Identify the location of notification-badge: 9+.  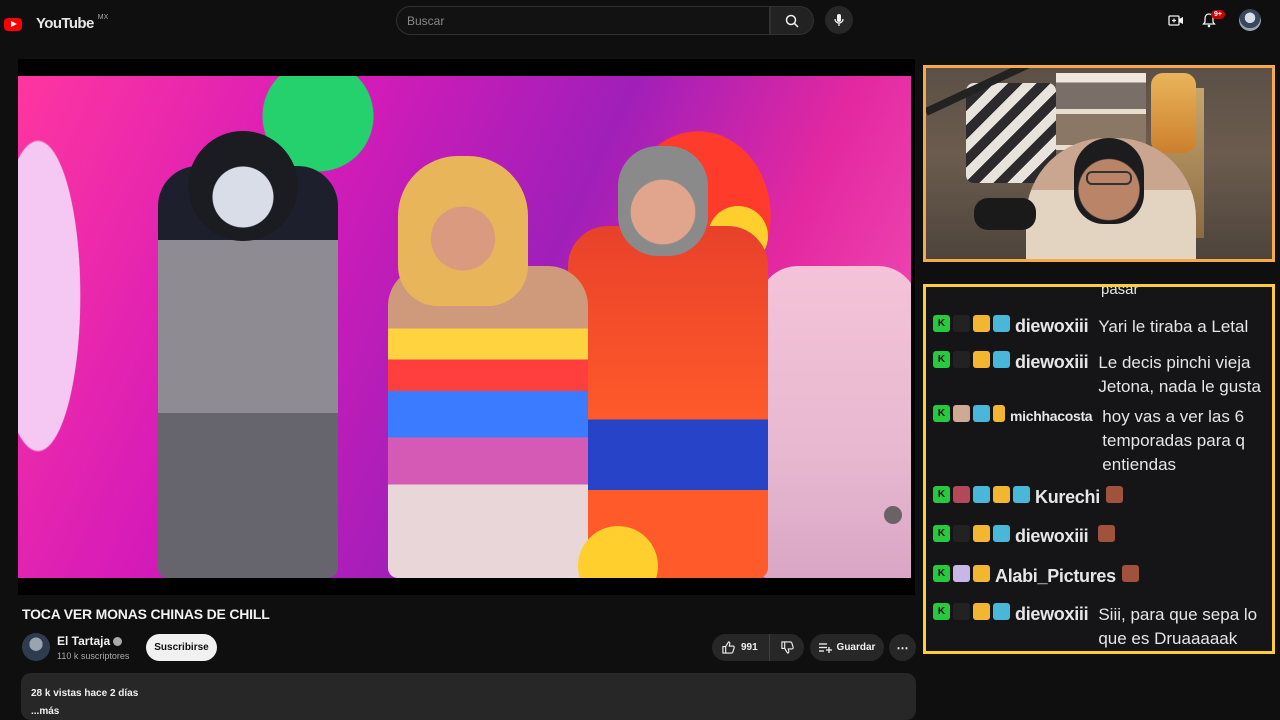
(1218, 14).